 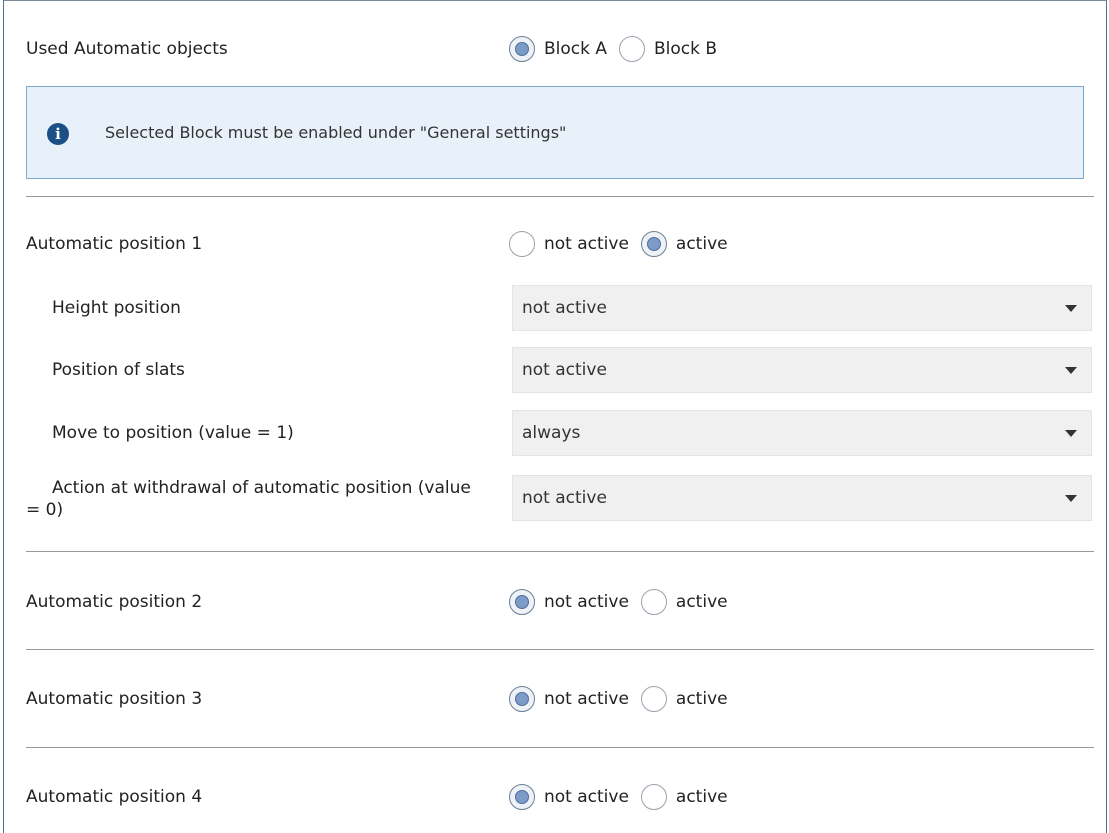 What do you see at coordinates (116, 308) in the screenshot?
I see `height-position-label: Height position` at bounding box center [116, 308].